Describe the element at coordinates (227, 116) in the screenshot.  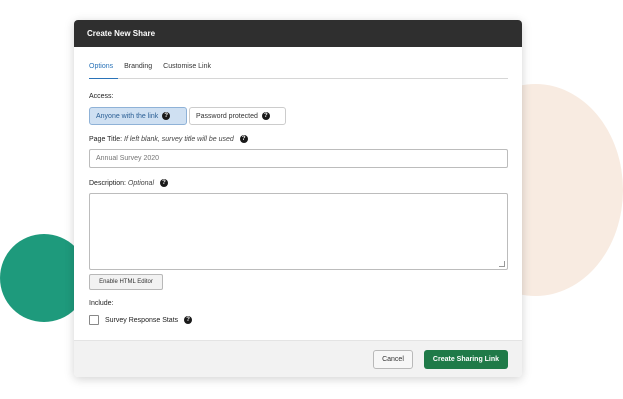
I see `access-option-password-label: Password protected` at that location.